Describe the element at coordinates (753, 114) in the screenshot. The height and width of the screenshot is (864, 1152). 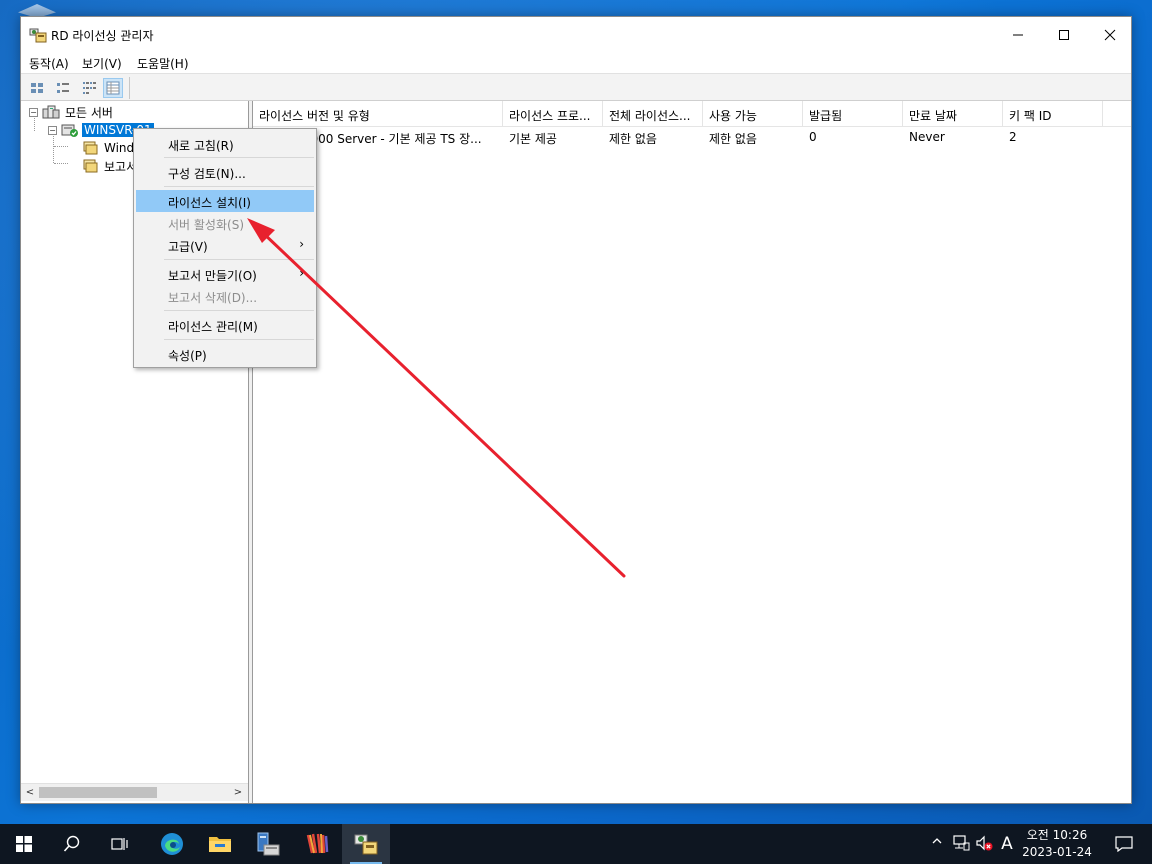
I see `column-available: 사용 가능` at that location.